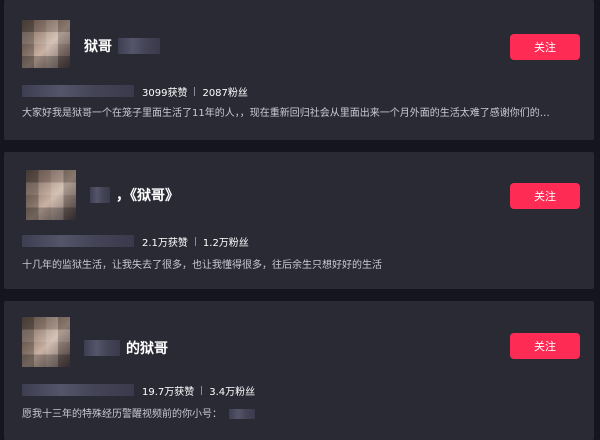 The image size is (600, 440). What do you see at coordinates (225, 243) in the screenshot?
I see `fans-count: 1.2万粉丝` at bounding box center [225, 243].